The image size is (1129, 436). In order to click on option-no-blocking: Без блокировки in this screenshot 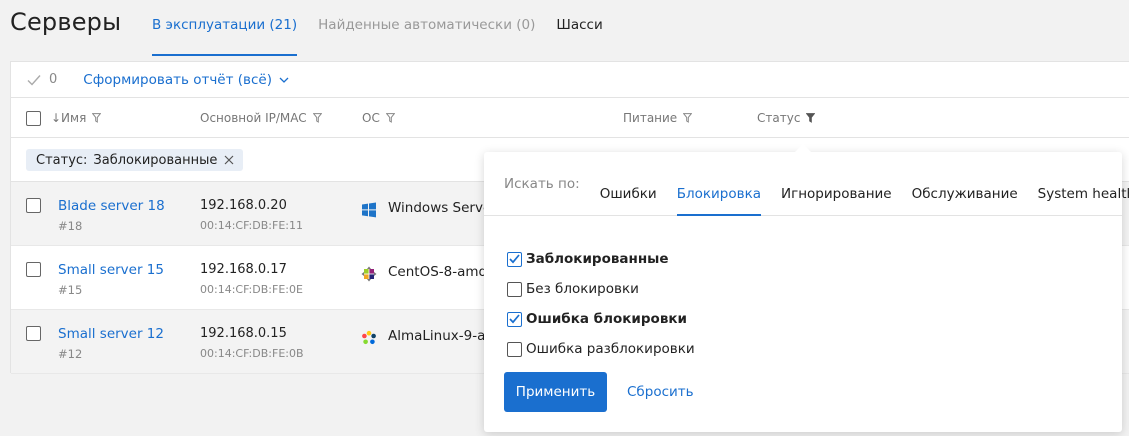, I will do `click(601, 289)`.